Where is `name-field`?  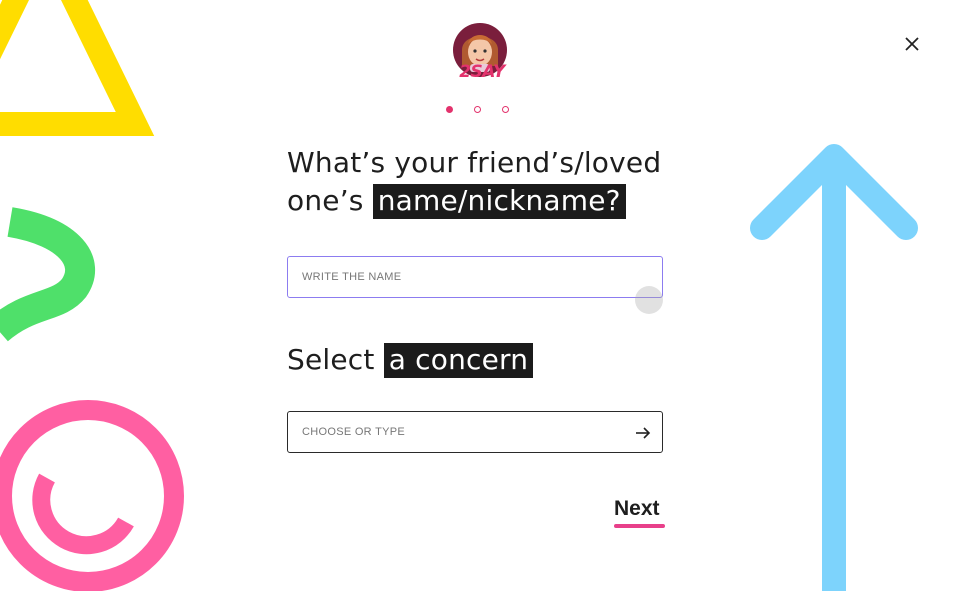
name-field is located at coordinates (475, 277).